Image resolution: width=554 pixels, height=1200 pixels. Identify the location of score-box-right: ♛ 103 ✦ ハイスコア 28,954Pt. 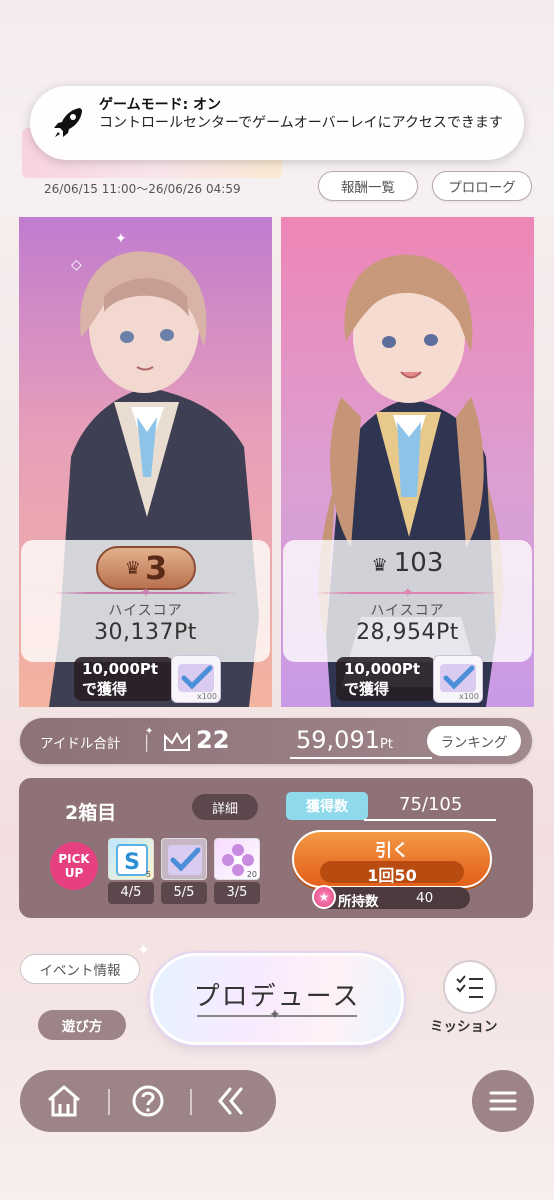
(407, 601).